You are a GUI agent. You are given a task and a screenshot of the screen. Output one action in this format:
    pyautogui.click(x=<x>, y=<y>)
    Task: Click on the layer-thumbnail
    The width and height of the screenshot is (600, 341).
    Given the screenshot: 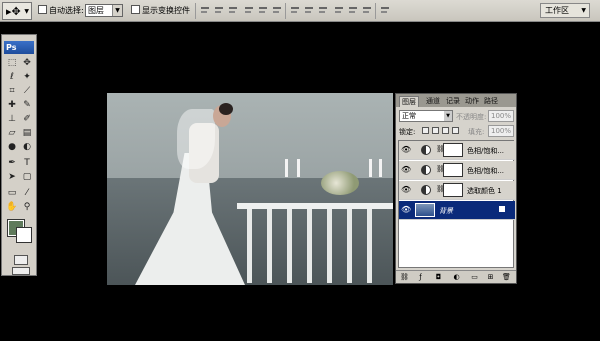 What is the action you would take?
    pyautogui.click(x=425, y=210)
    